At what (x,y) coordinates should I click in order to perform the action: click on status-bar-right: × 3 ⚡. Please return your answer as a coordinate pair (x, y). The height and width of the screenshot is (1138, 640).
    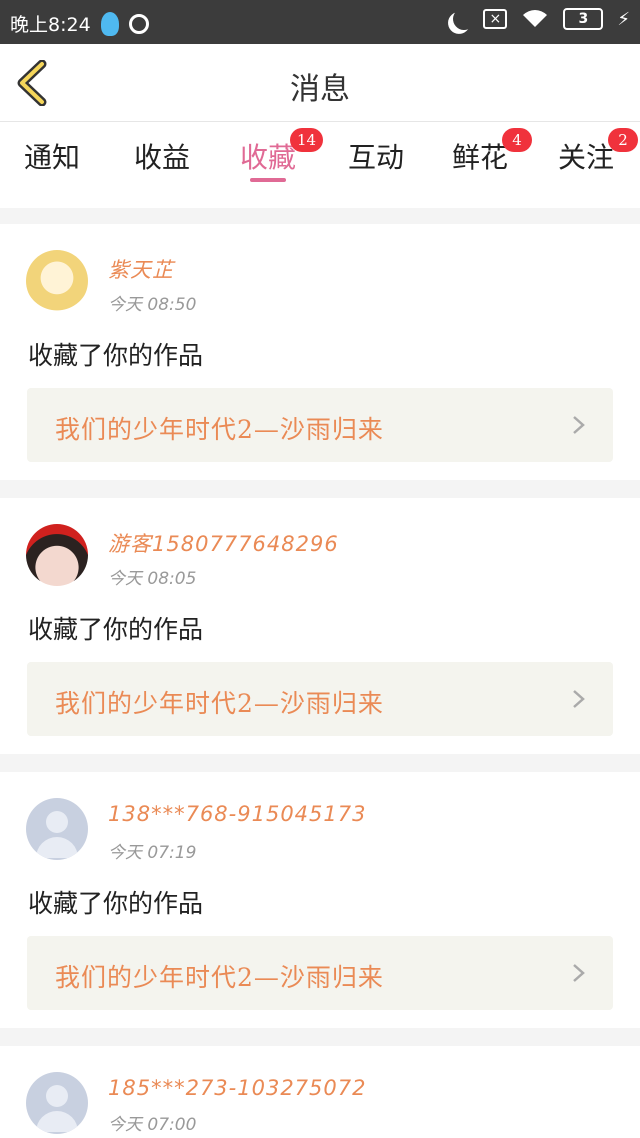
    Looking at the image, I should click on (538, 19).